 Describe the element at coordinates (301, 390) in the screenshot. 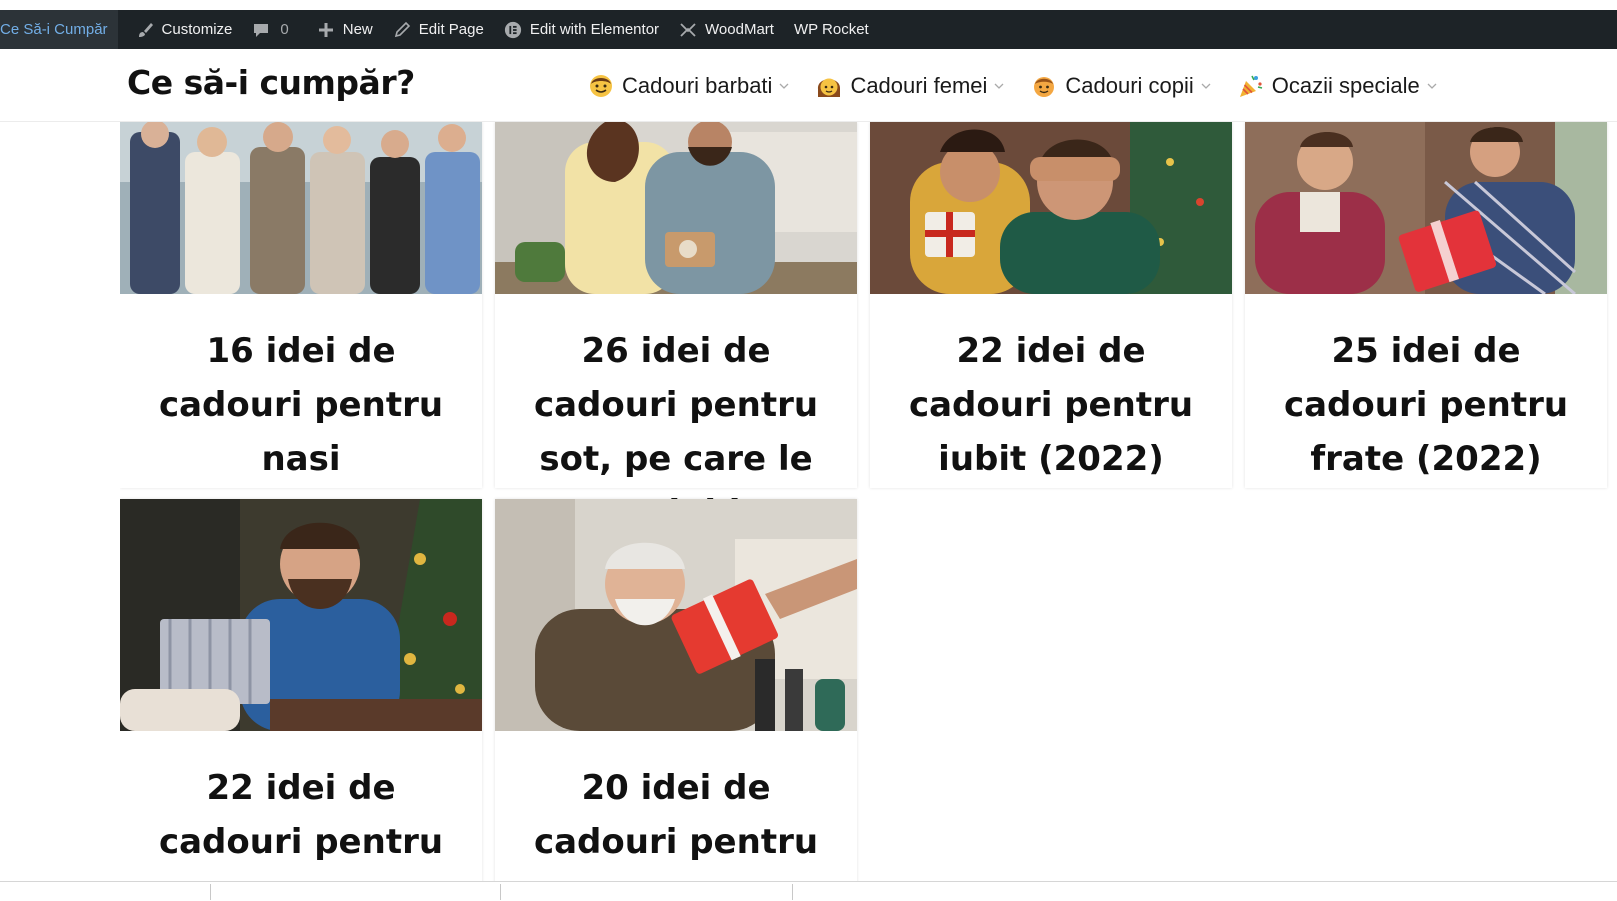

I see `post-title: 16 idei de cadouri pentru nasi` at that location.